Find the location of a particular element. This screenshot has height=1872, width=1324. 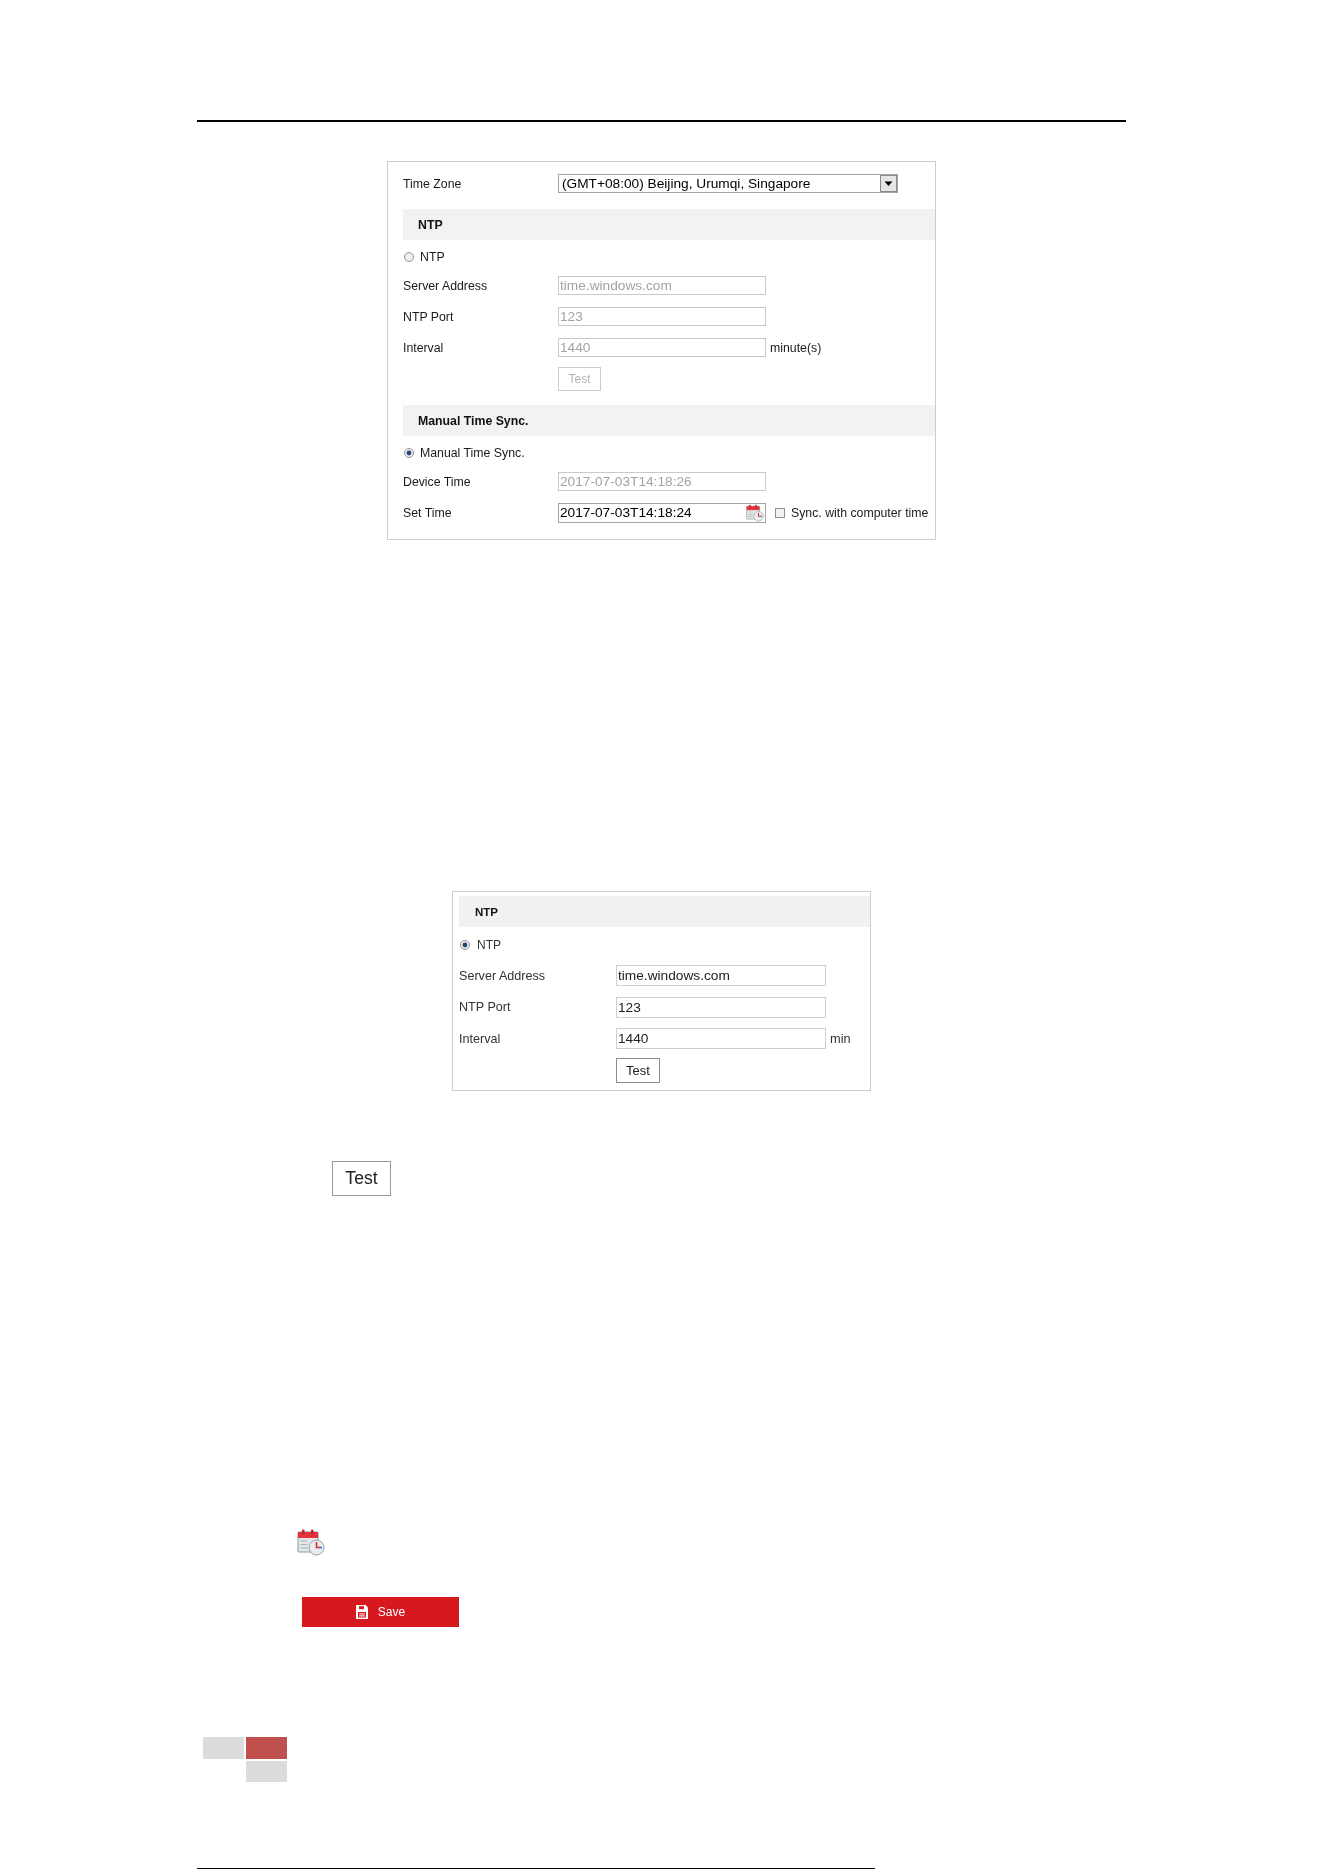

date-time-field: 2017-07-03T14:18:24 is located at coordinates (662, 512).